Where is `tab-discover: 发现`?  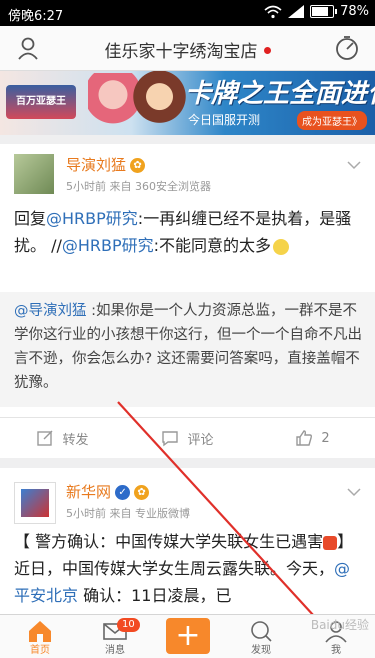
tab-discover: 发现 is located at coordinates (261, 636).